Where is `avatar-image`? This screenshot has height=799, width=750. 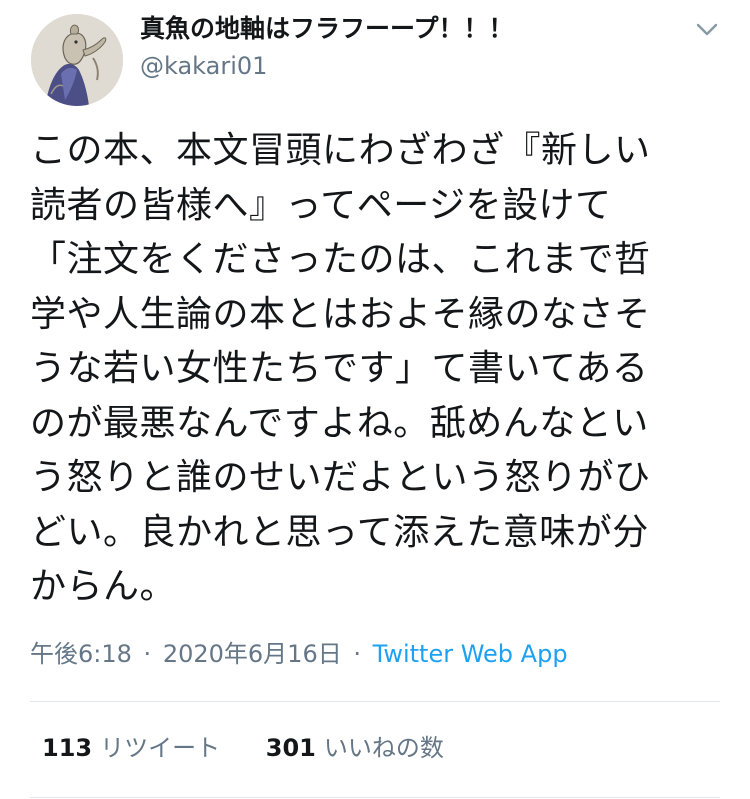
avatar-image is located at coordinates (77, 60).